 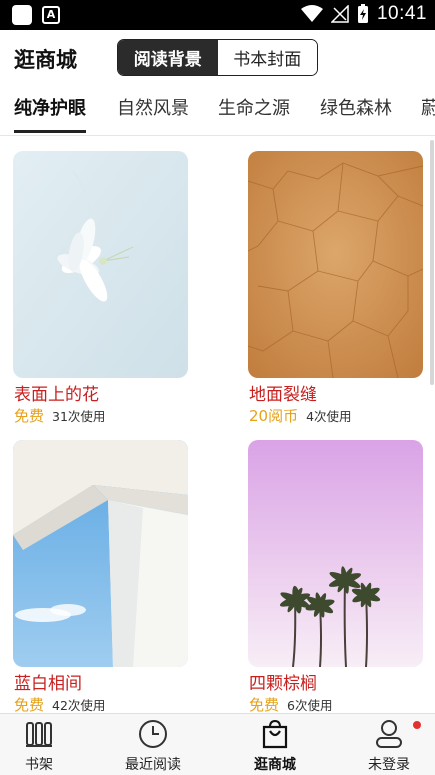 I want to click on no-signal-icon, so click(x=339, y=14).